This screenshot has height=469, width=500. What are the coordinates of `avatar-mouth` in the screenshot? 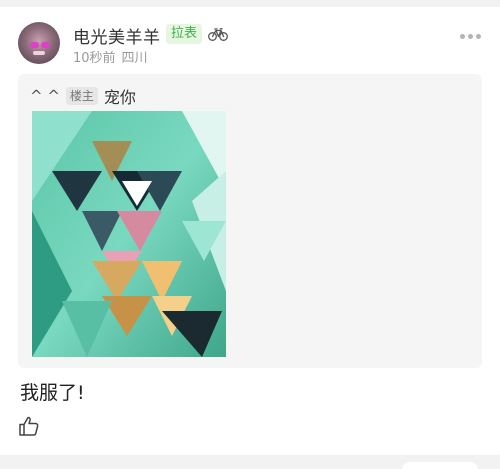 It's located at (39, 53).